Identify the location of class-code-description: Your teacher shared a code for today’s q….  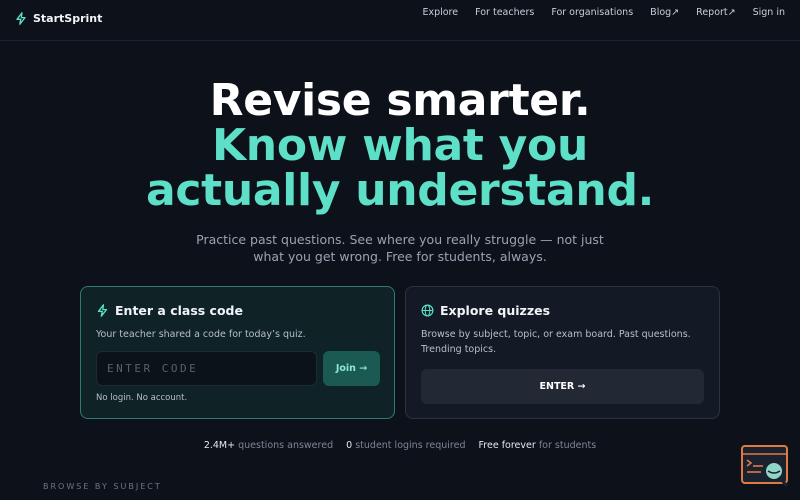
(201, 334).